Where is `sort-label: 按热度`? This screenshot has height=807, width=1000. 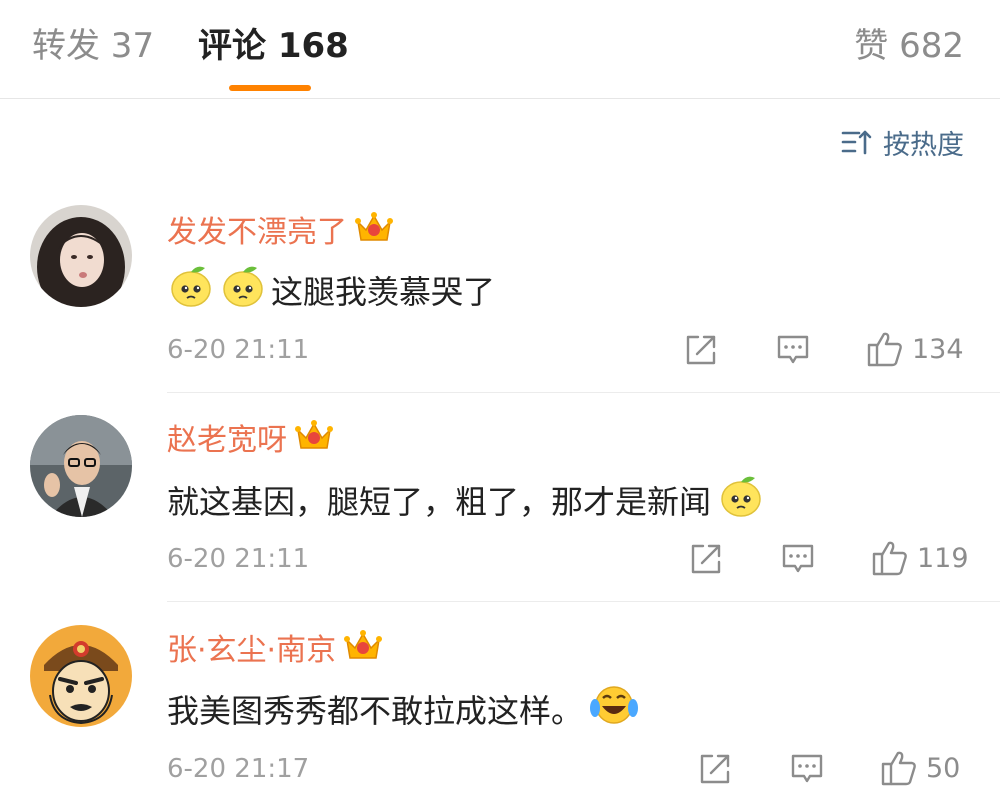 sort-label: 按热度 is located at coordinates (923, 145).